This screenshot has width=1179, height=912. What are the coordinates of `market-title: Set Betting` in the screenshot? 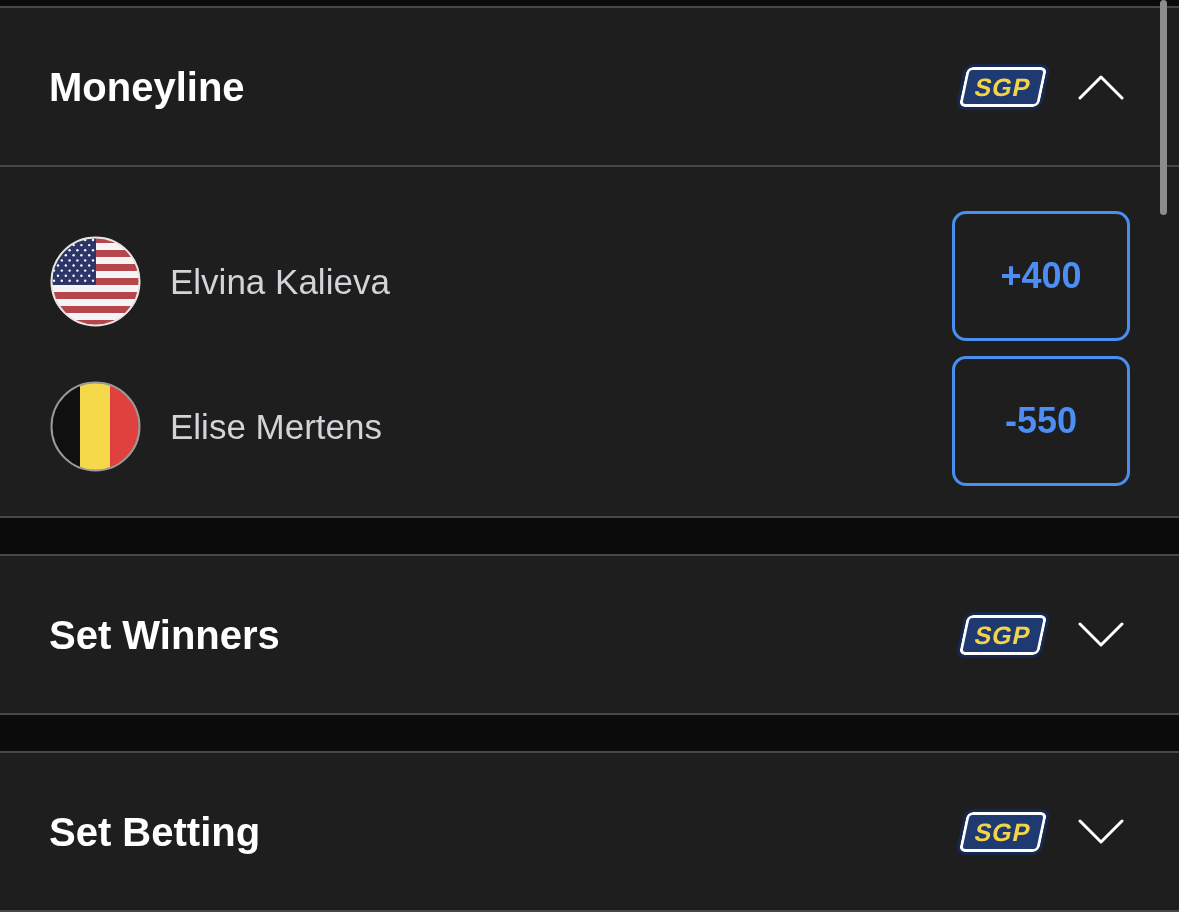 It's located at (155, 831).